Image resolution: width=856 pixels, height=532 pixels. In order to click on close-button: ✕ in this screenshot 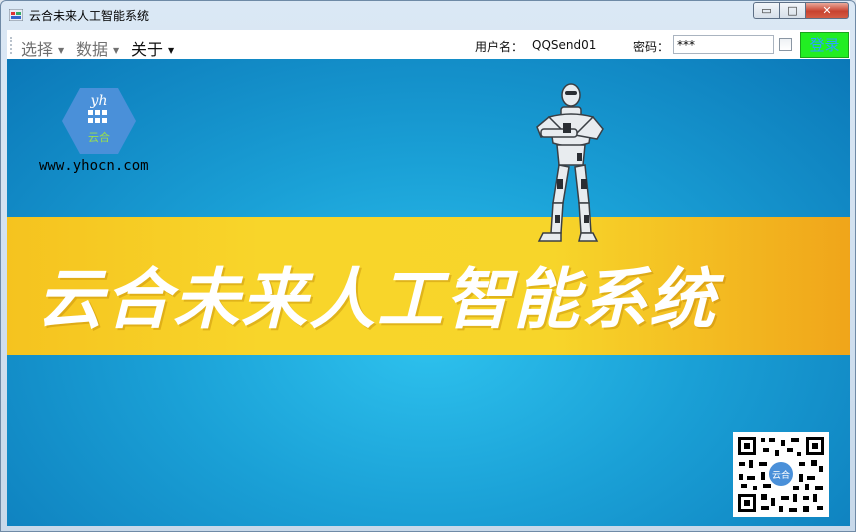, I will do `click(827, 10)`.